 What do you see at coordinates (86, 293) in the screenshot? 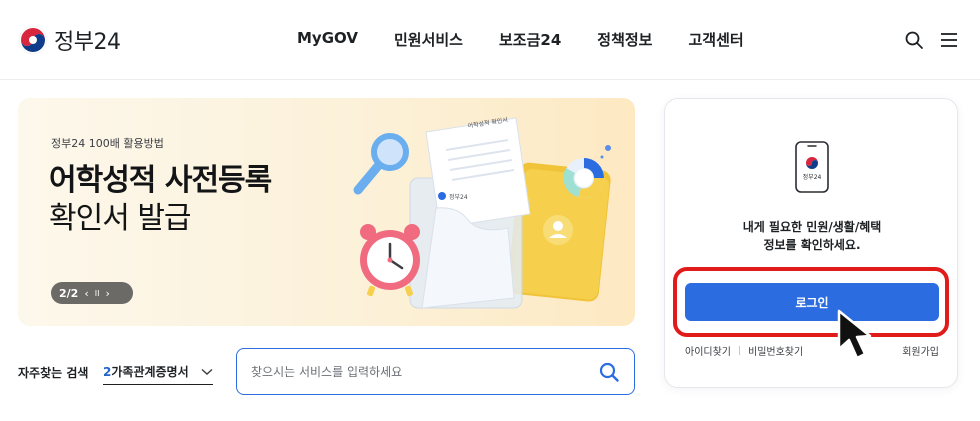
I see `pager-prev-button: ‹` at bounding box center [86, 293].